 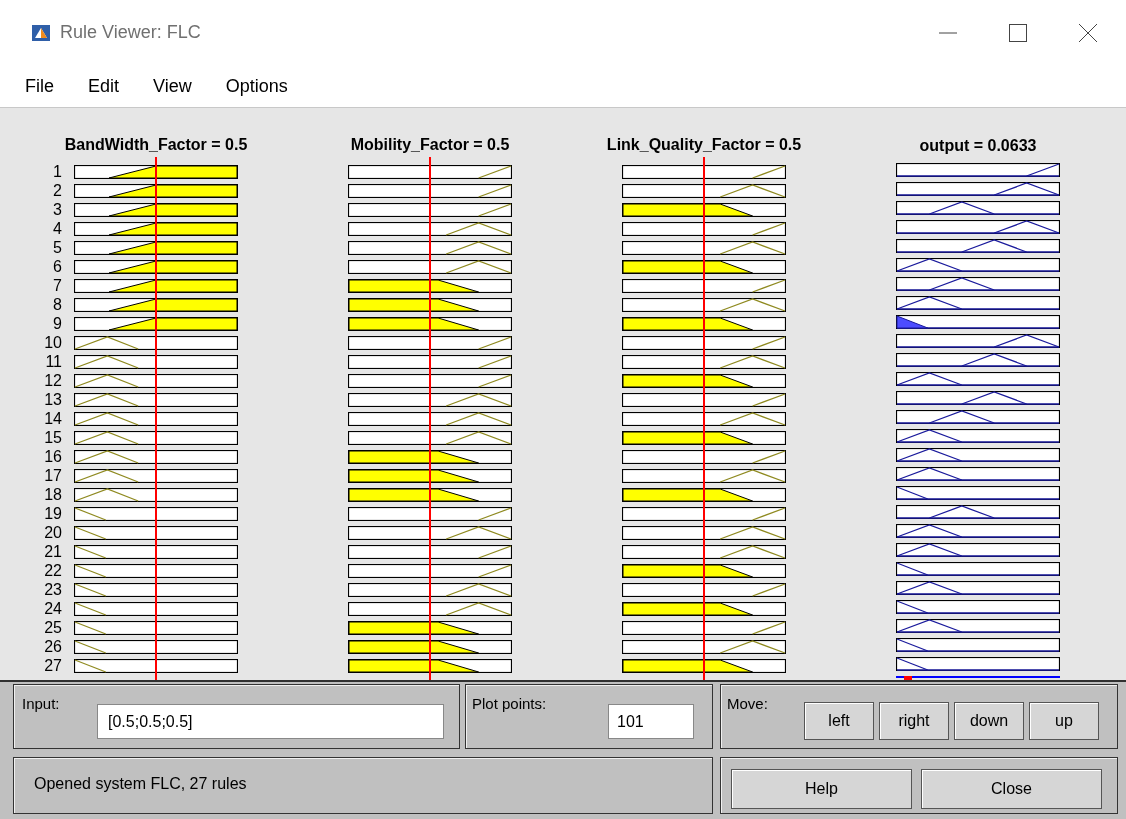 I want to click on rule-number: 8, so click(x=57, y=305).